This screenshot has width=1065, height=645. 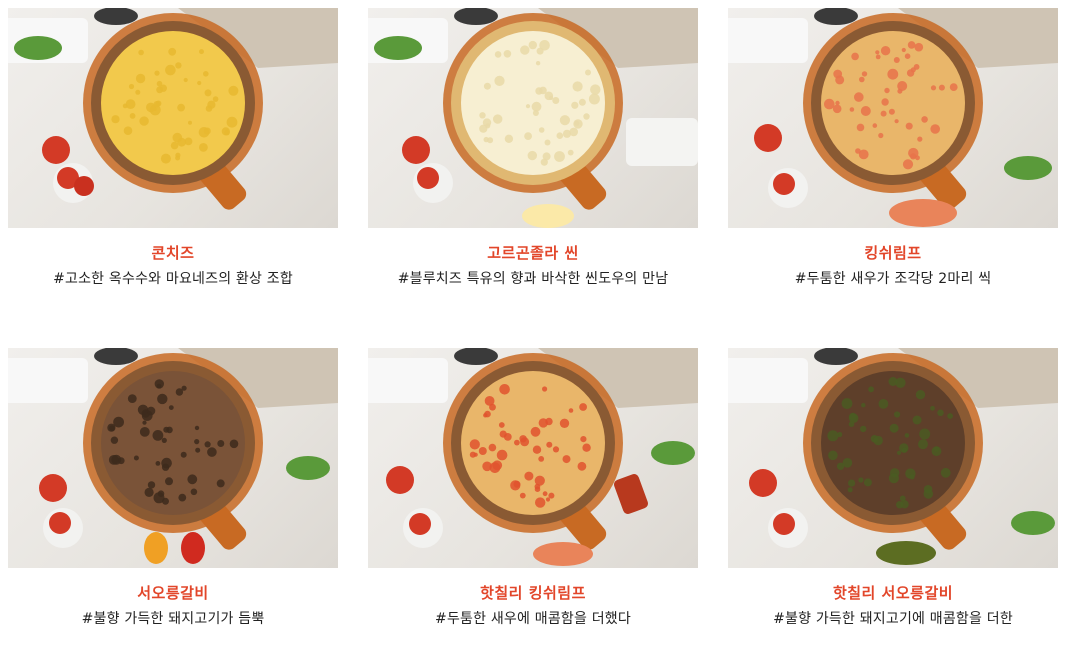 I want to click on menu-item-name: 핫칠리 킹쉬림프, so click(x=533, y=593).